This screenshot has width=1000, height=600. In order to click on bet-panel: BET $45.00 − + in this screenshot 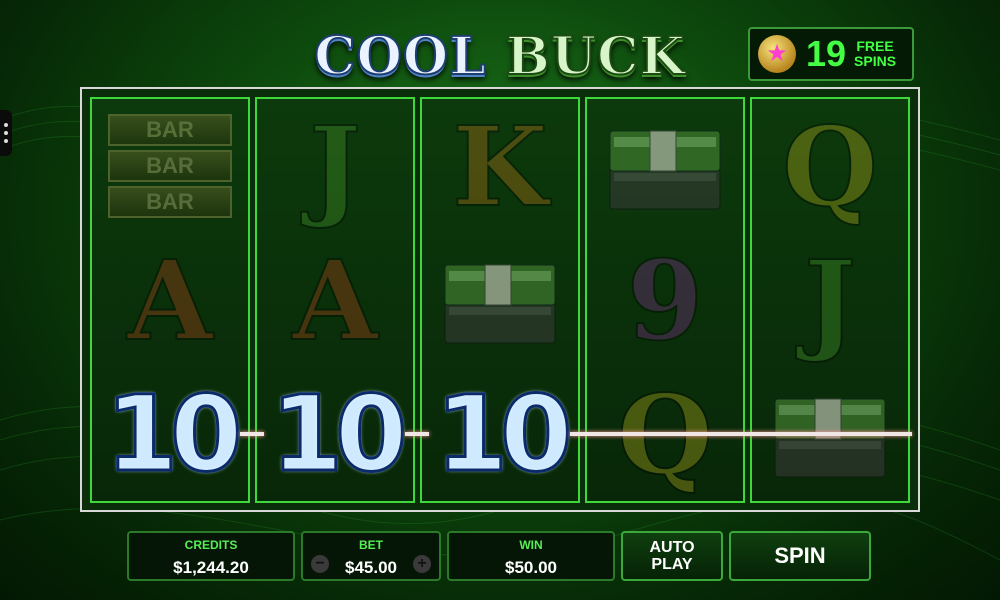, I will do `click(371, 556)`.